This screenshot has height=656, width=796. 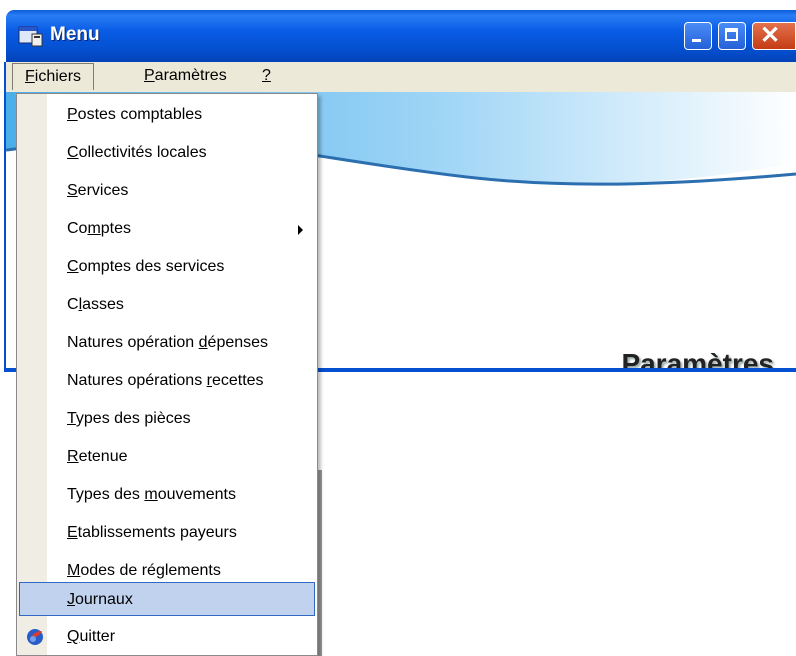 What do you see at coordinates (698, 36) in the screenshot?
I see `minimize-button` at bounding box center [698, 36].